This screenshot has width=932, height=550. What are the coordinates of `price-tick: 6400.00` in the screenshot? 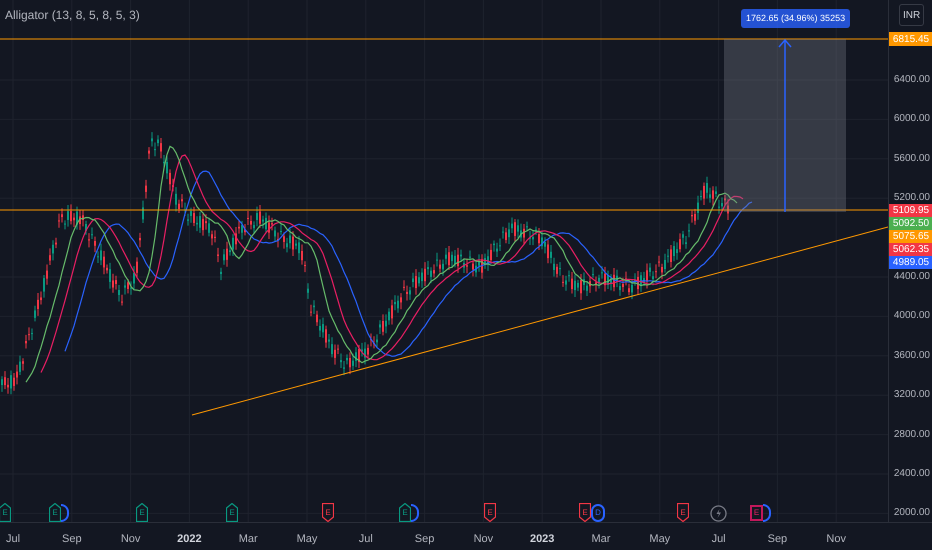 It's located at (912, 80).